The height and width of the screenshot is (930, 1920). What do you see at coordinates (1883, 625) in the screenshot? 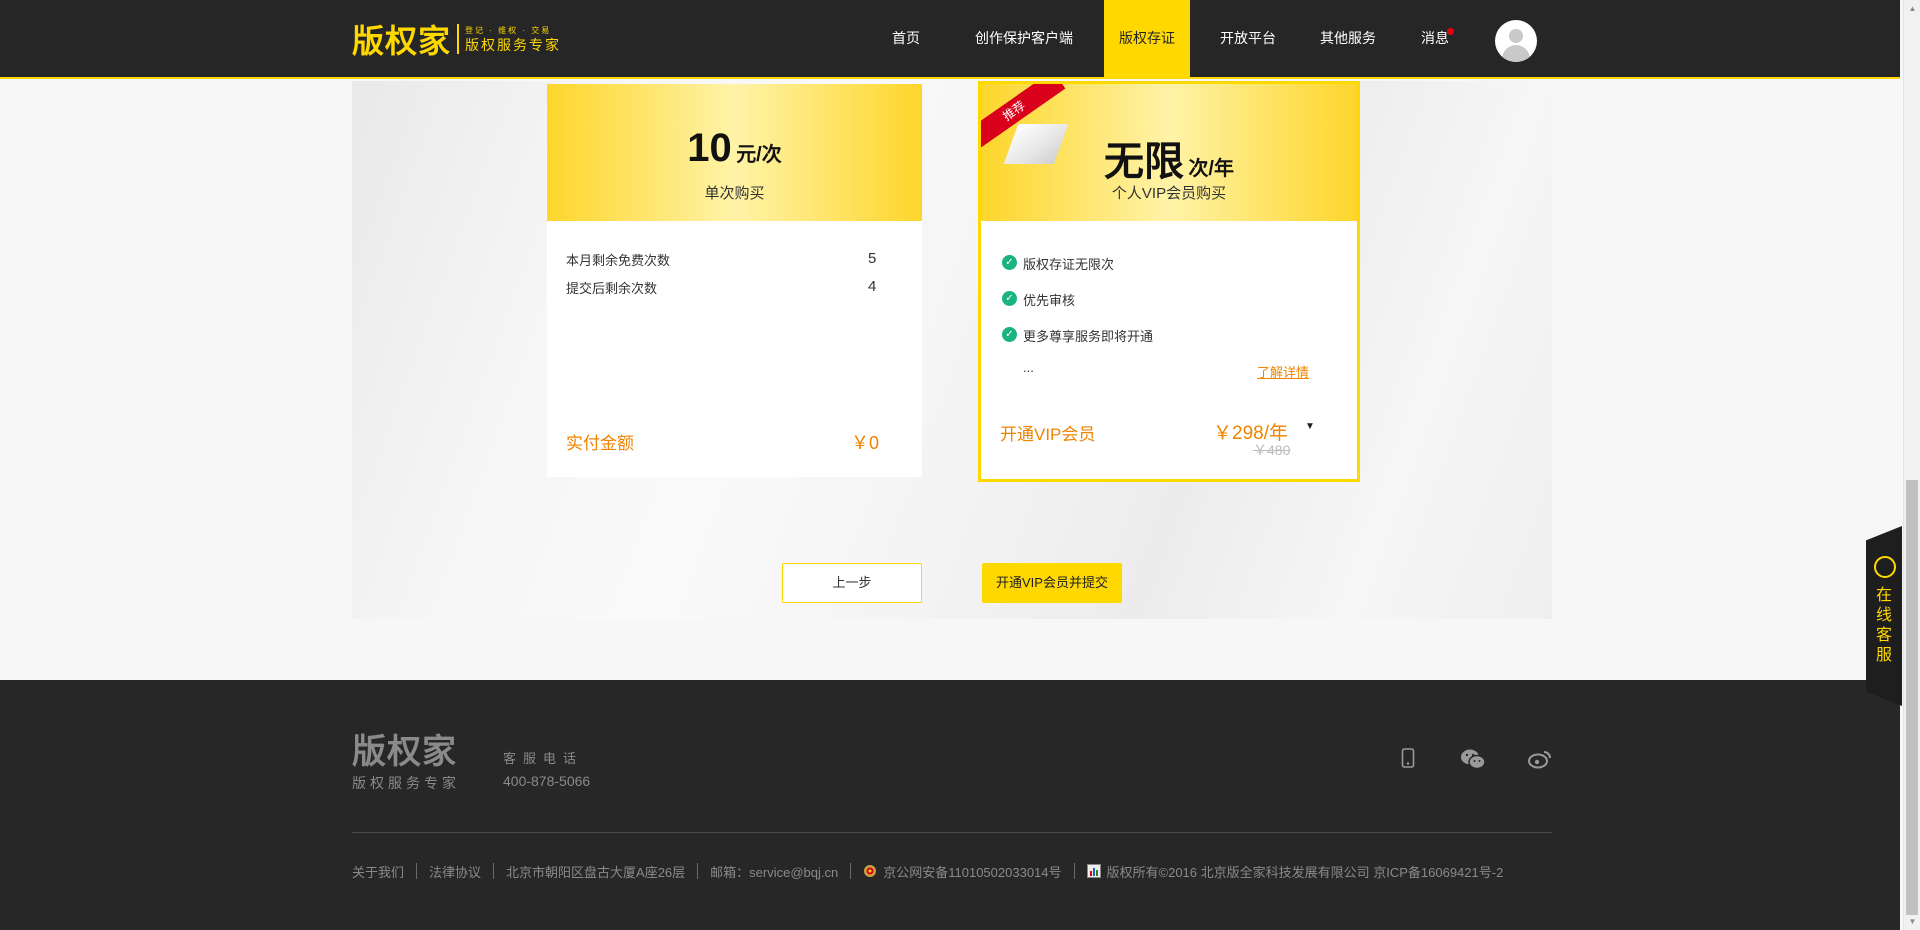
I see `online-service-label: 在线客服` at bounding box center [1883, 625].